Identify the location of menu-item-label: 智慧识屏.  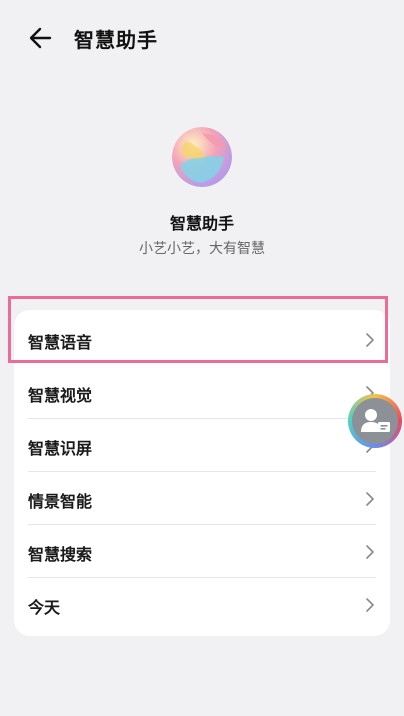
(60, 448).